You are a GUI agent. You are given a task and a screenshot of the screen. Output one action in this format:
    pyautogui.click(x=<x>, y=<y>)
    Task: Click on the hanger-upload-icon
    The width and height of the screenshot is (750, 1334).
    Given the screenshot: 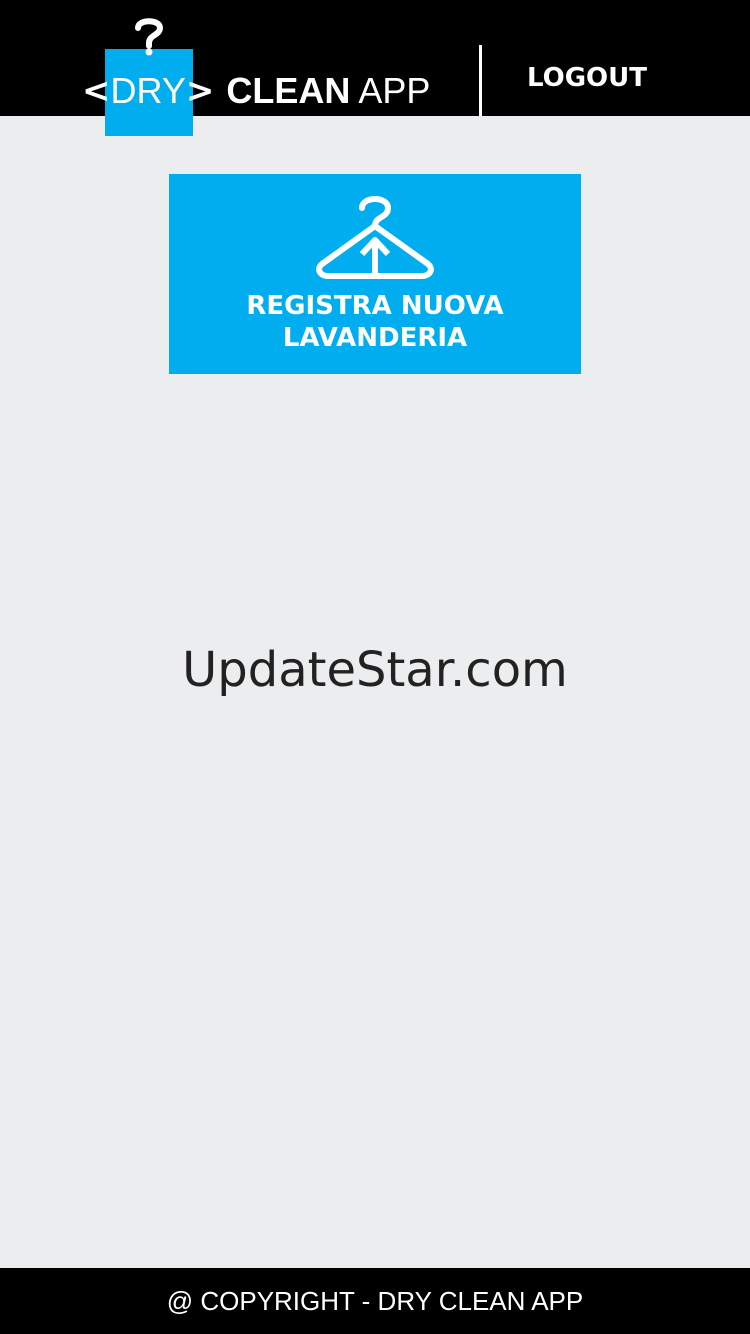 What is the action you would take?
    pyautogui.click(x=375, y=237)
    